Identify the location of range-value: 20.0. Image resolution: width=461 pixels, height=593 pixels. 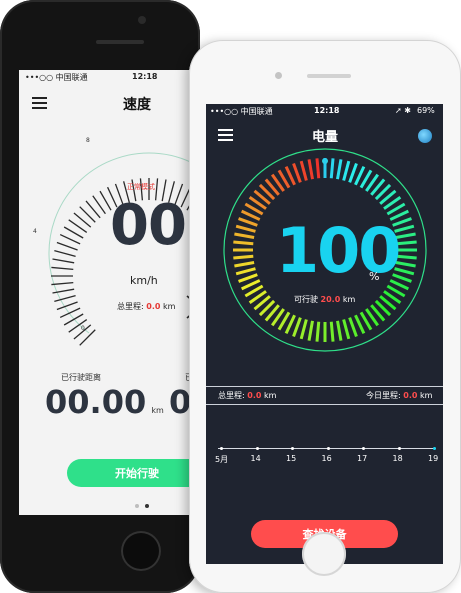
(330, 299).